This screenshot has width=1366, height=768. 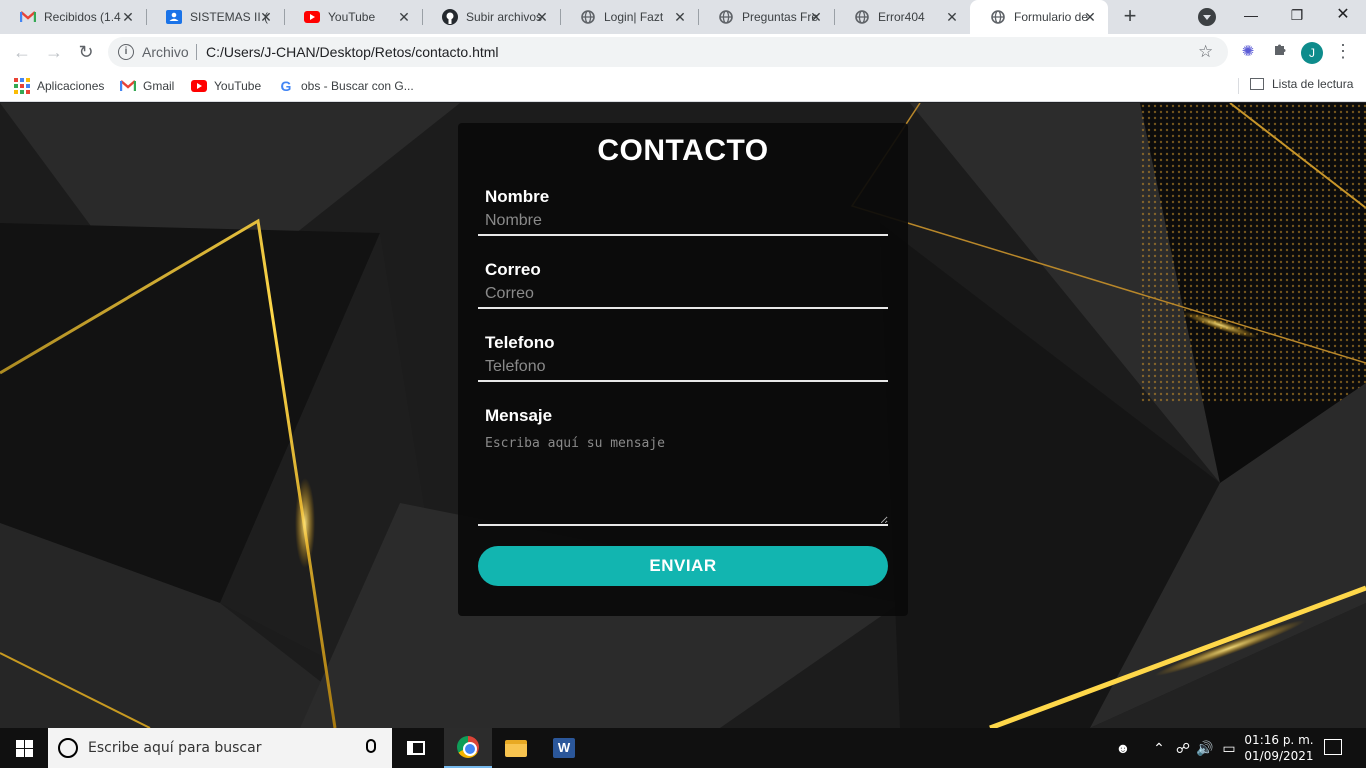 I want to click on nombre-label: Nombre, so click(x=517, y=196).